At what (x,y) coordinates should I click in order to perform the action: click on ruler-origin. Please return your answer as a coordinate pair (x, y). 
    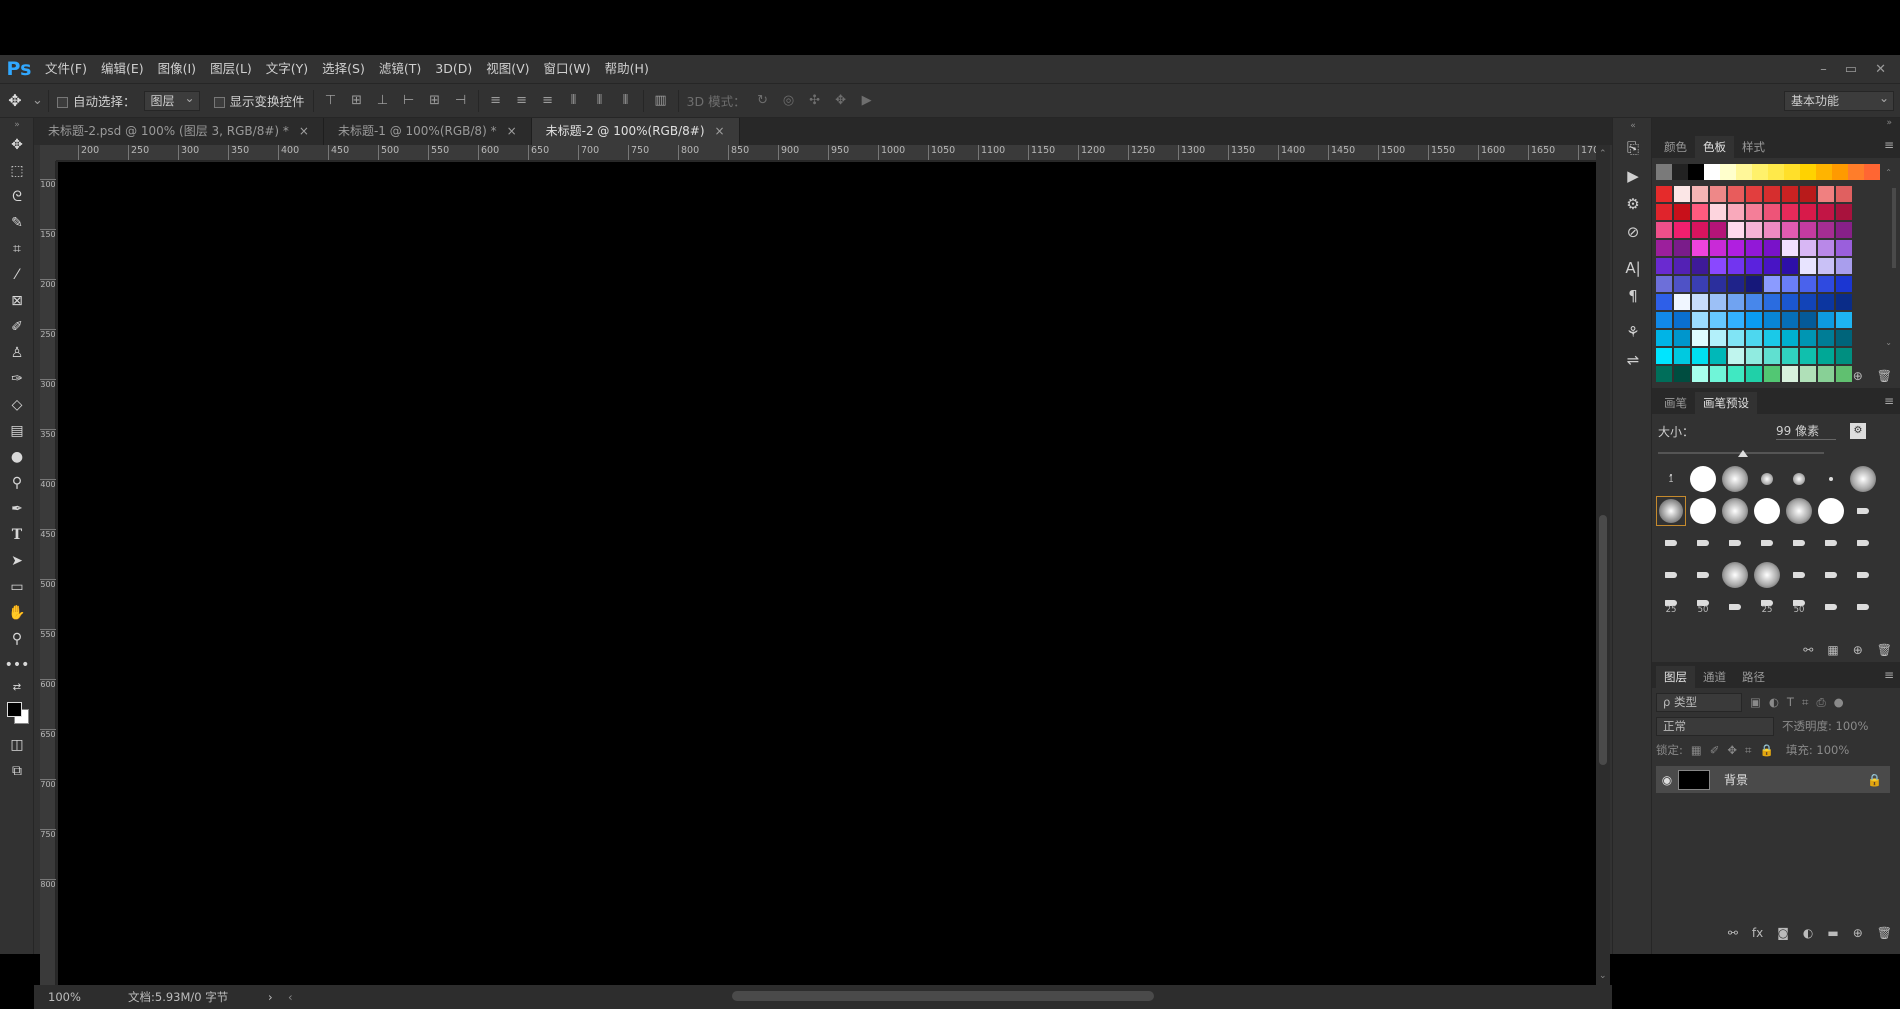
    Looking at the image, I should click on (48, 153).